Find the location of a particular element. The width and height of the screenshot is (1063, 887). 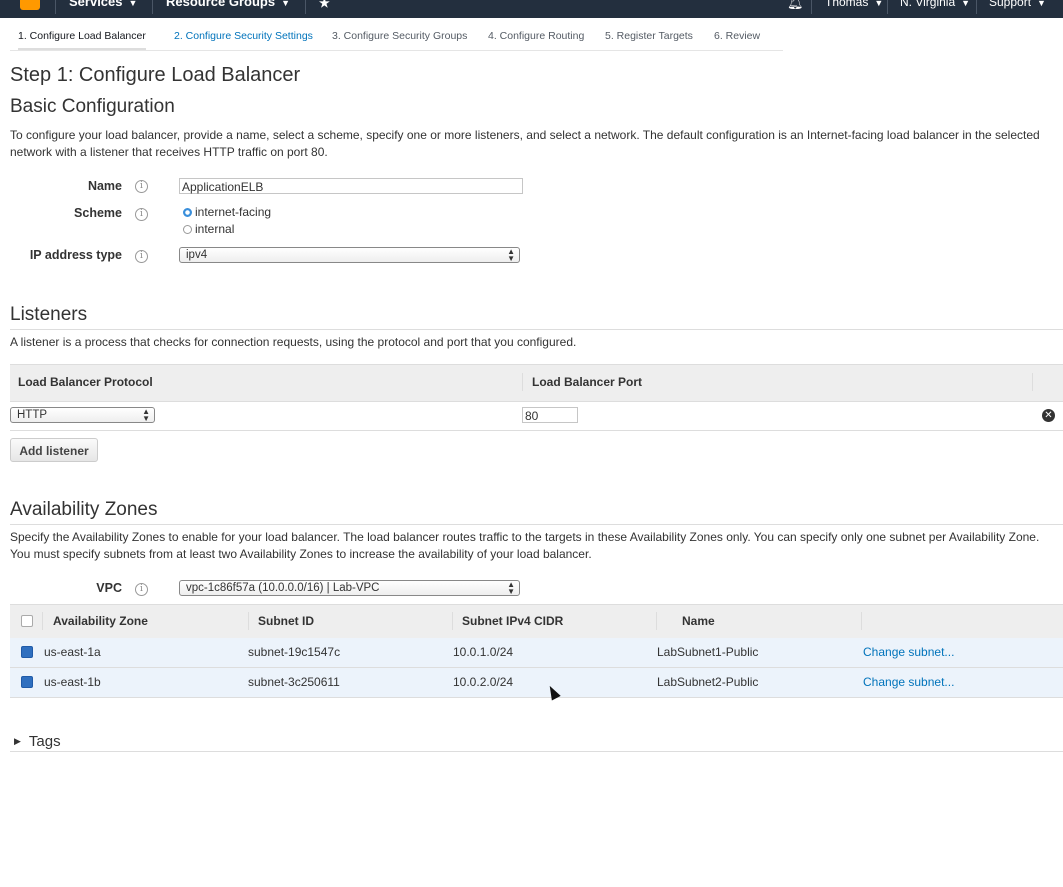

scheme-internal-radio is located at coordinates (187, 229).